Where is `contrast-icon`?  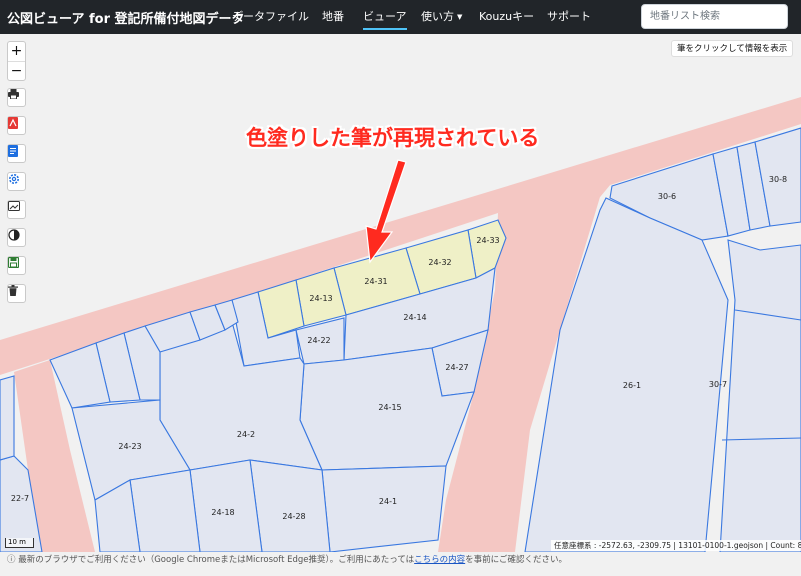 contrast-icon is located at coordinates (14, 235).